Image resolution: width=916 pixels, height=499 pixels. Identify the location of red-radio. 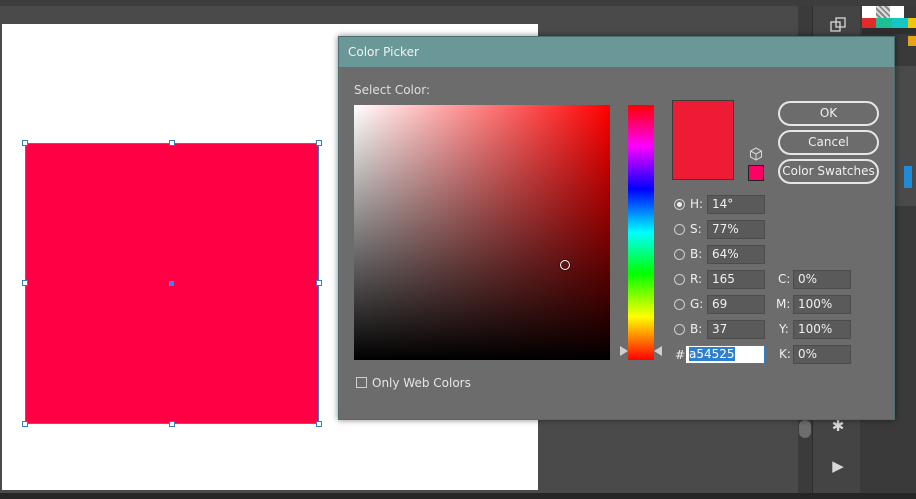
(679, 279).